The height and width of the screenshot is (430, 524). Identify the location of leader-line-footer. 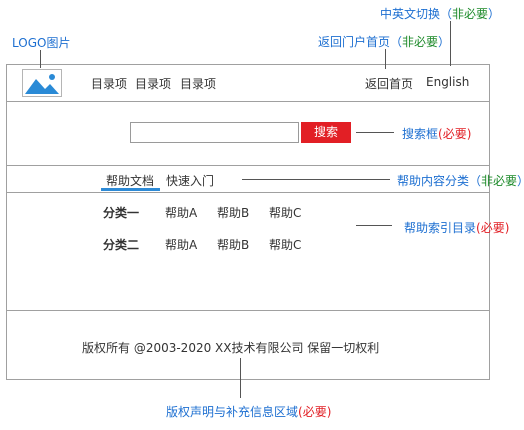
(240, 378).